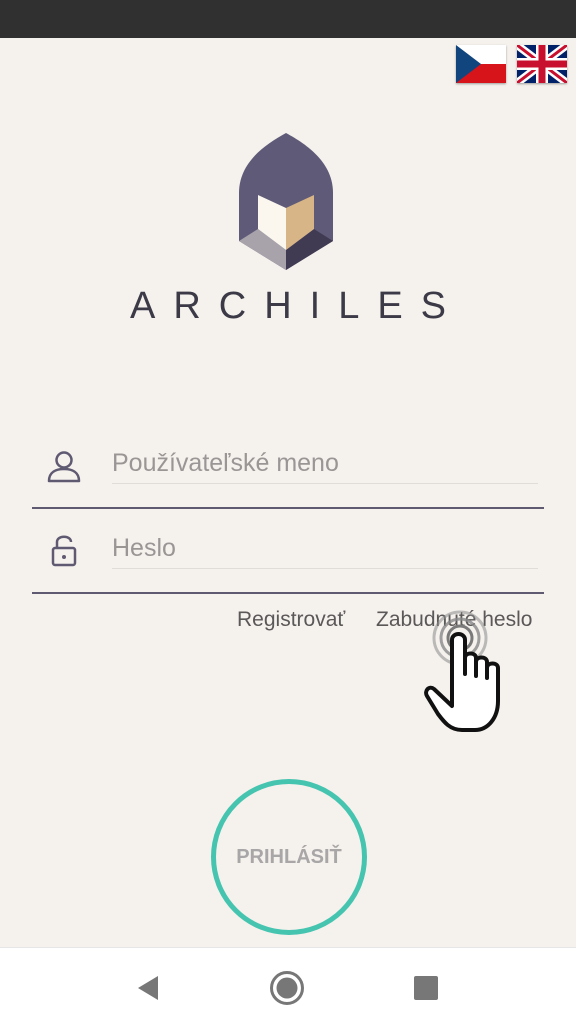  What do you see at coordinates (426, 988) in the screenshot?
I see `recent-apps-icon` at bounding box center [426, 988].